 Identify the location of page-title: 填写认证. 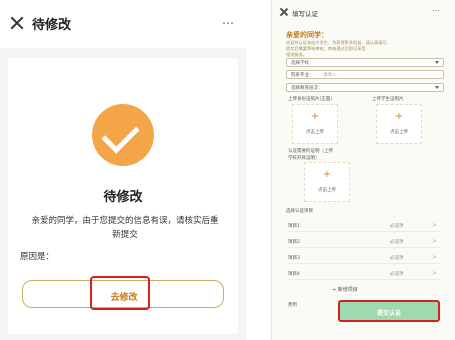
(305, 14).